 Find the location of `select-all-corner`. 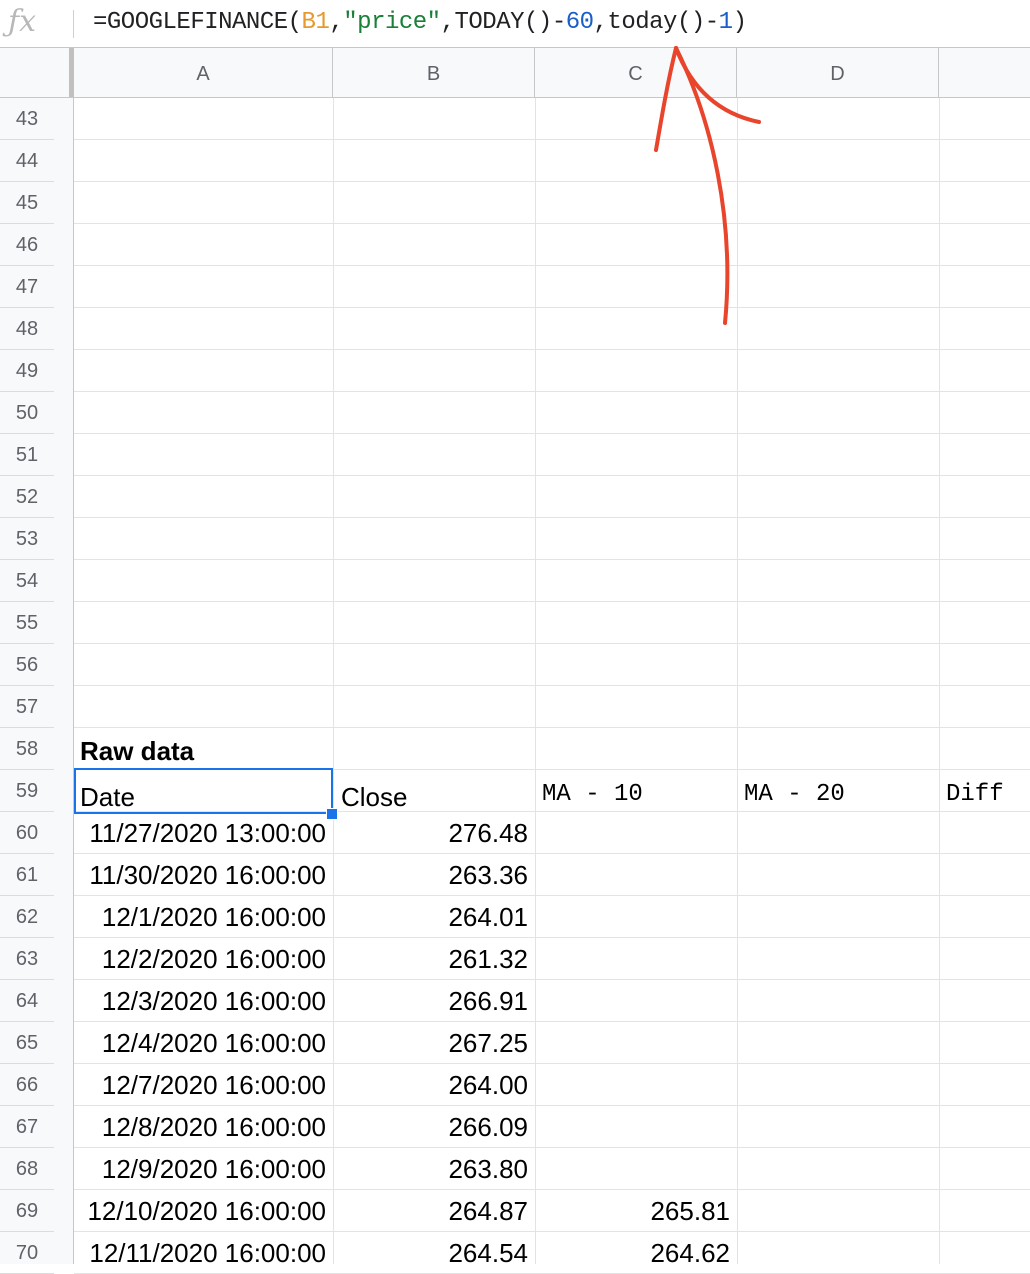

select-all-corner is located at coordinates (37, 72).